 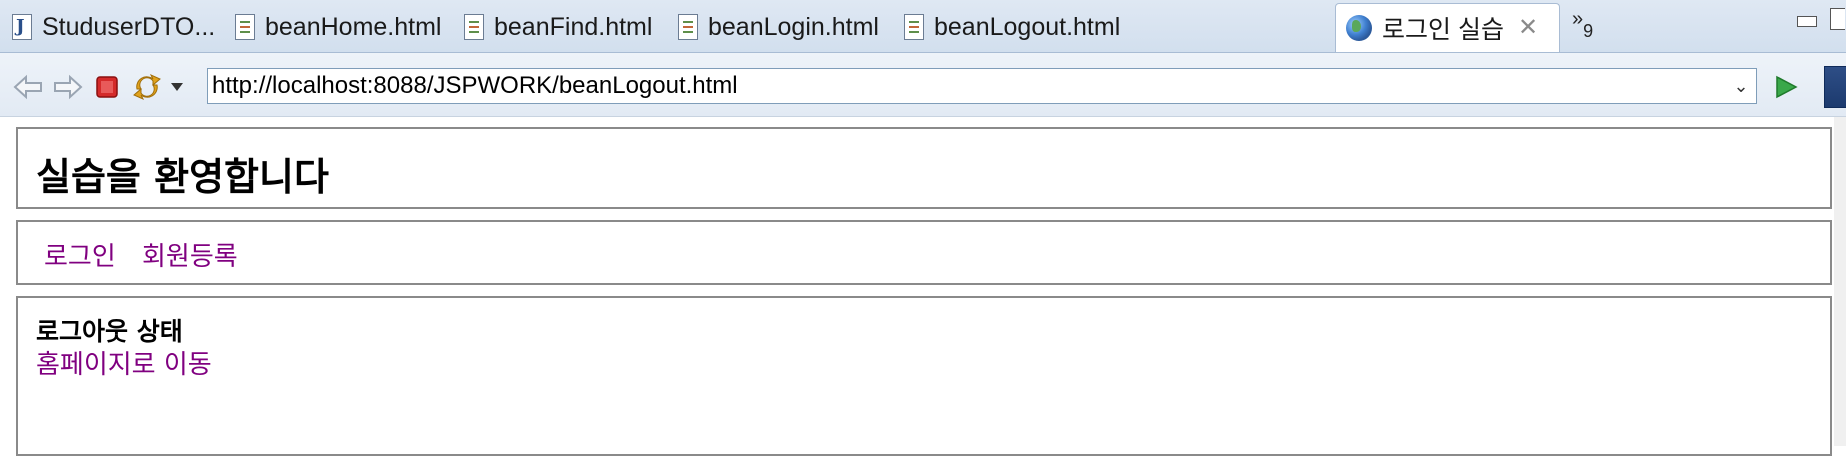 I want to click on refresh-button, so click(x=147, y=87).